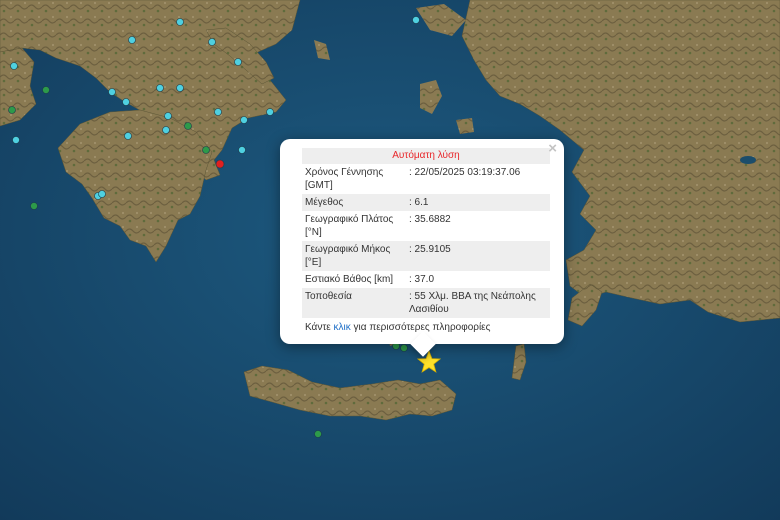 This screenshot has width=780, height=520. I want to click on info-label: Γεωγραφικό Πλάτος [°N], so click(349, 226).